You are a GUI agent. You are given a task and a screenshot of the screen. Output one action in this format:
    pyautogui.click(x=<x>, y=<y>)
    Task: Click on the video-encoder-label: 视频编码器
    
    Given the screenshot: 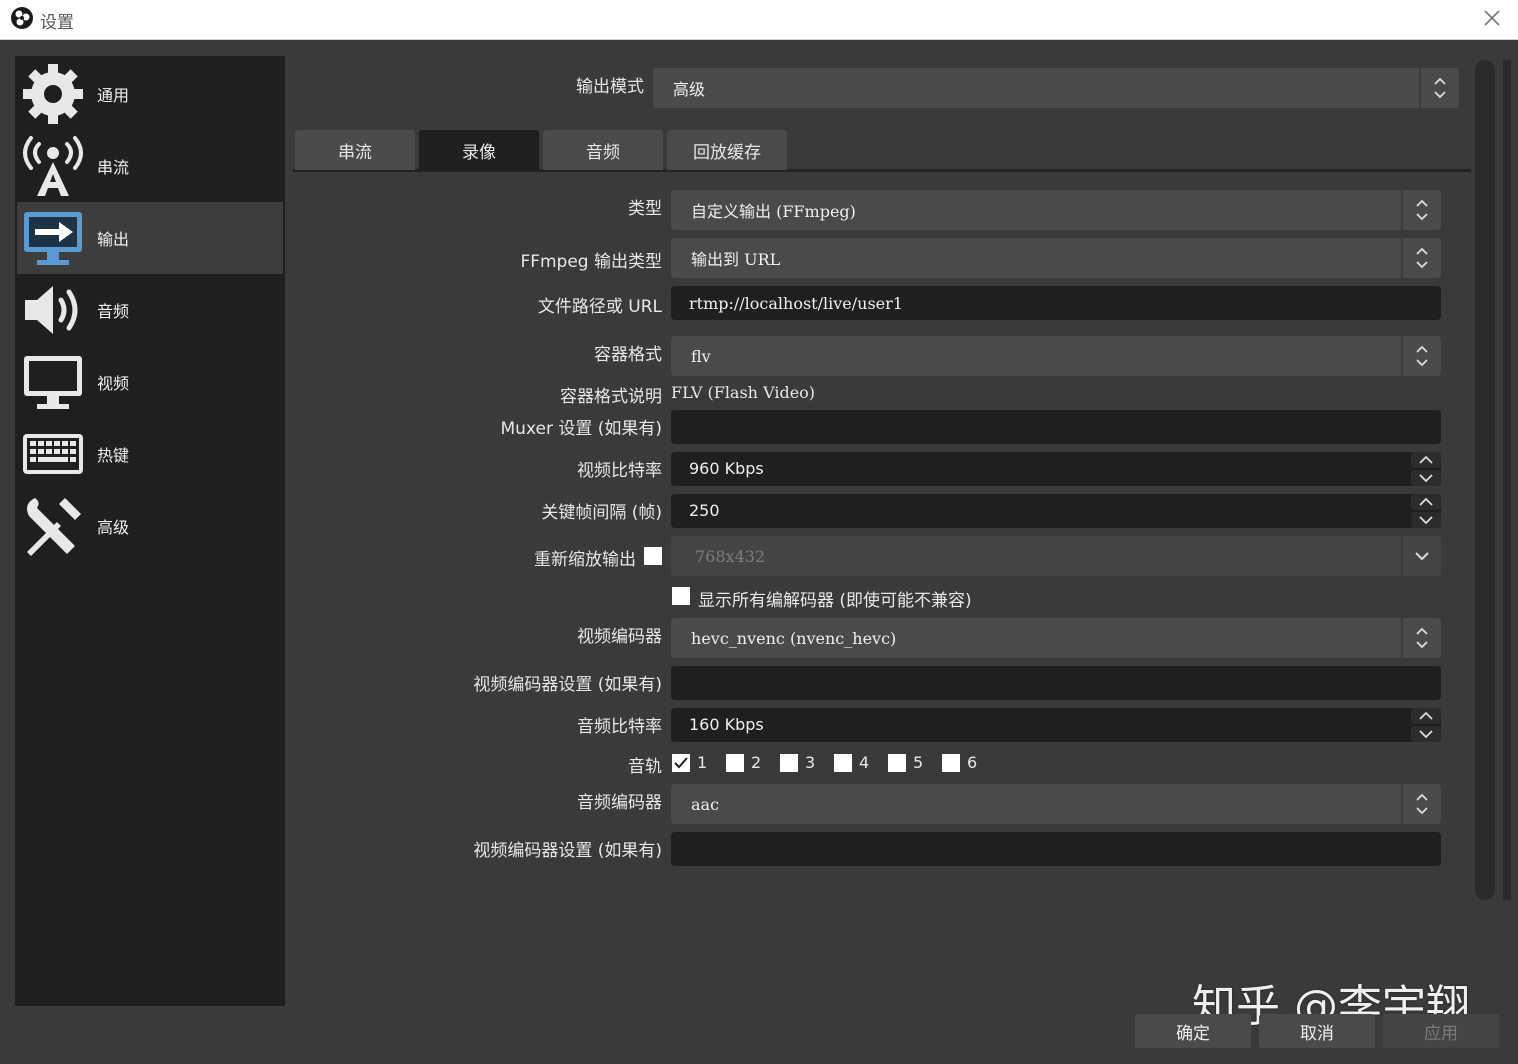 What is the action you would take?
    pyautogui.click(x=619, y=637)
    